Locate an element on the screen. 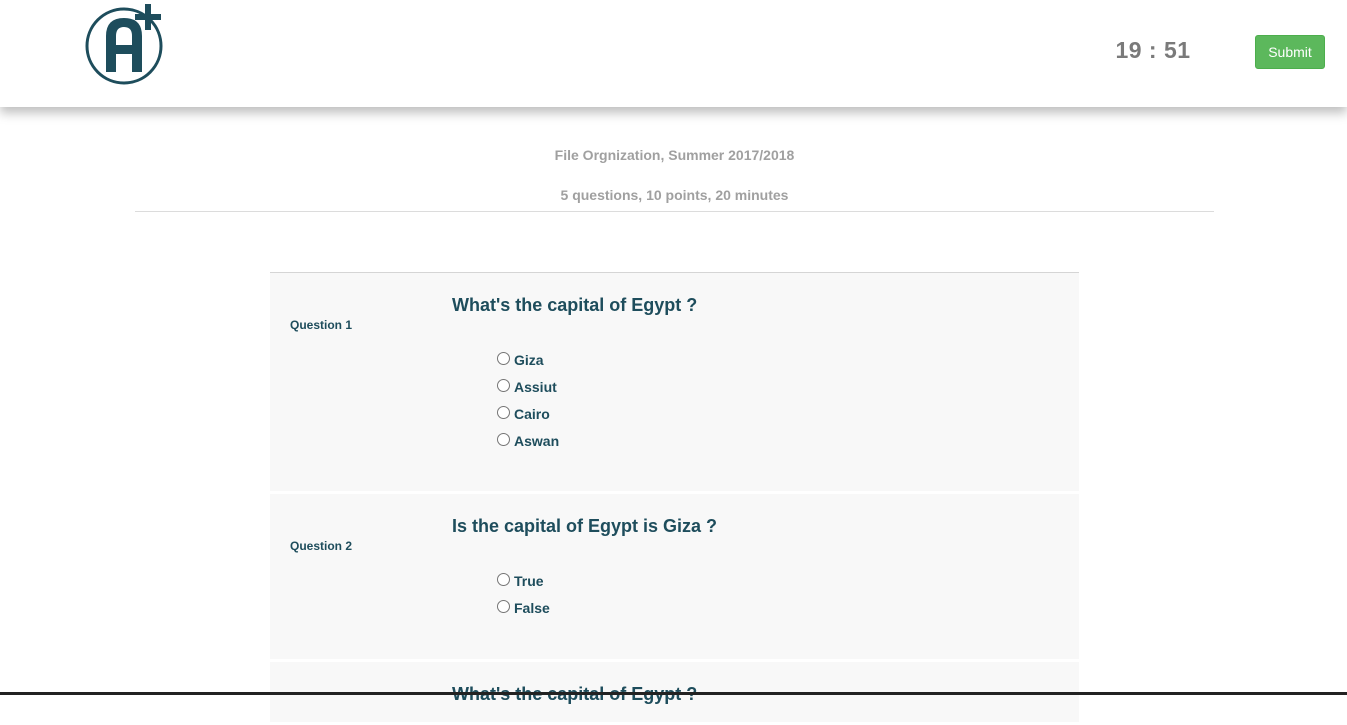  answer-label: Cairo is located at coordinates (532, 414).